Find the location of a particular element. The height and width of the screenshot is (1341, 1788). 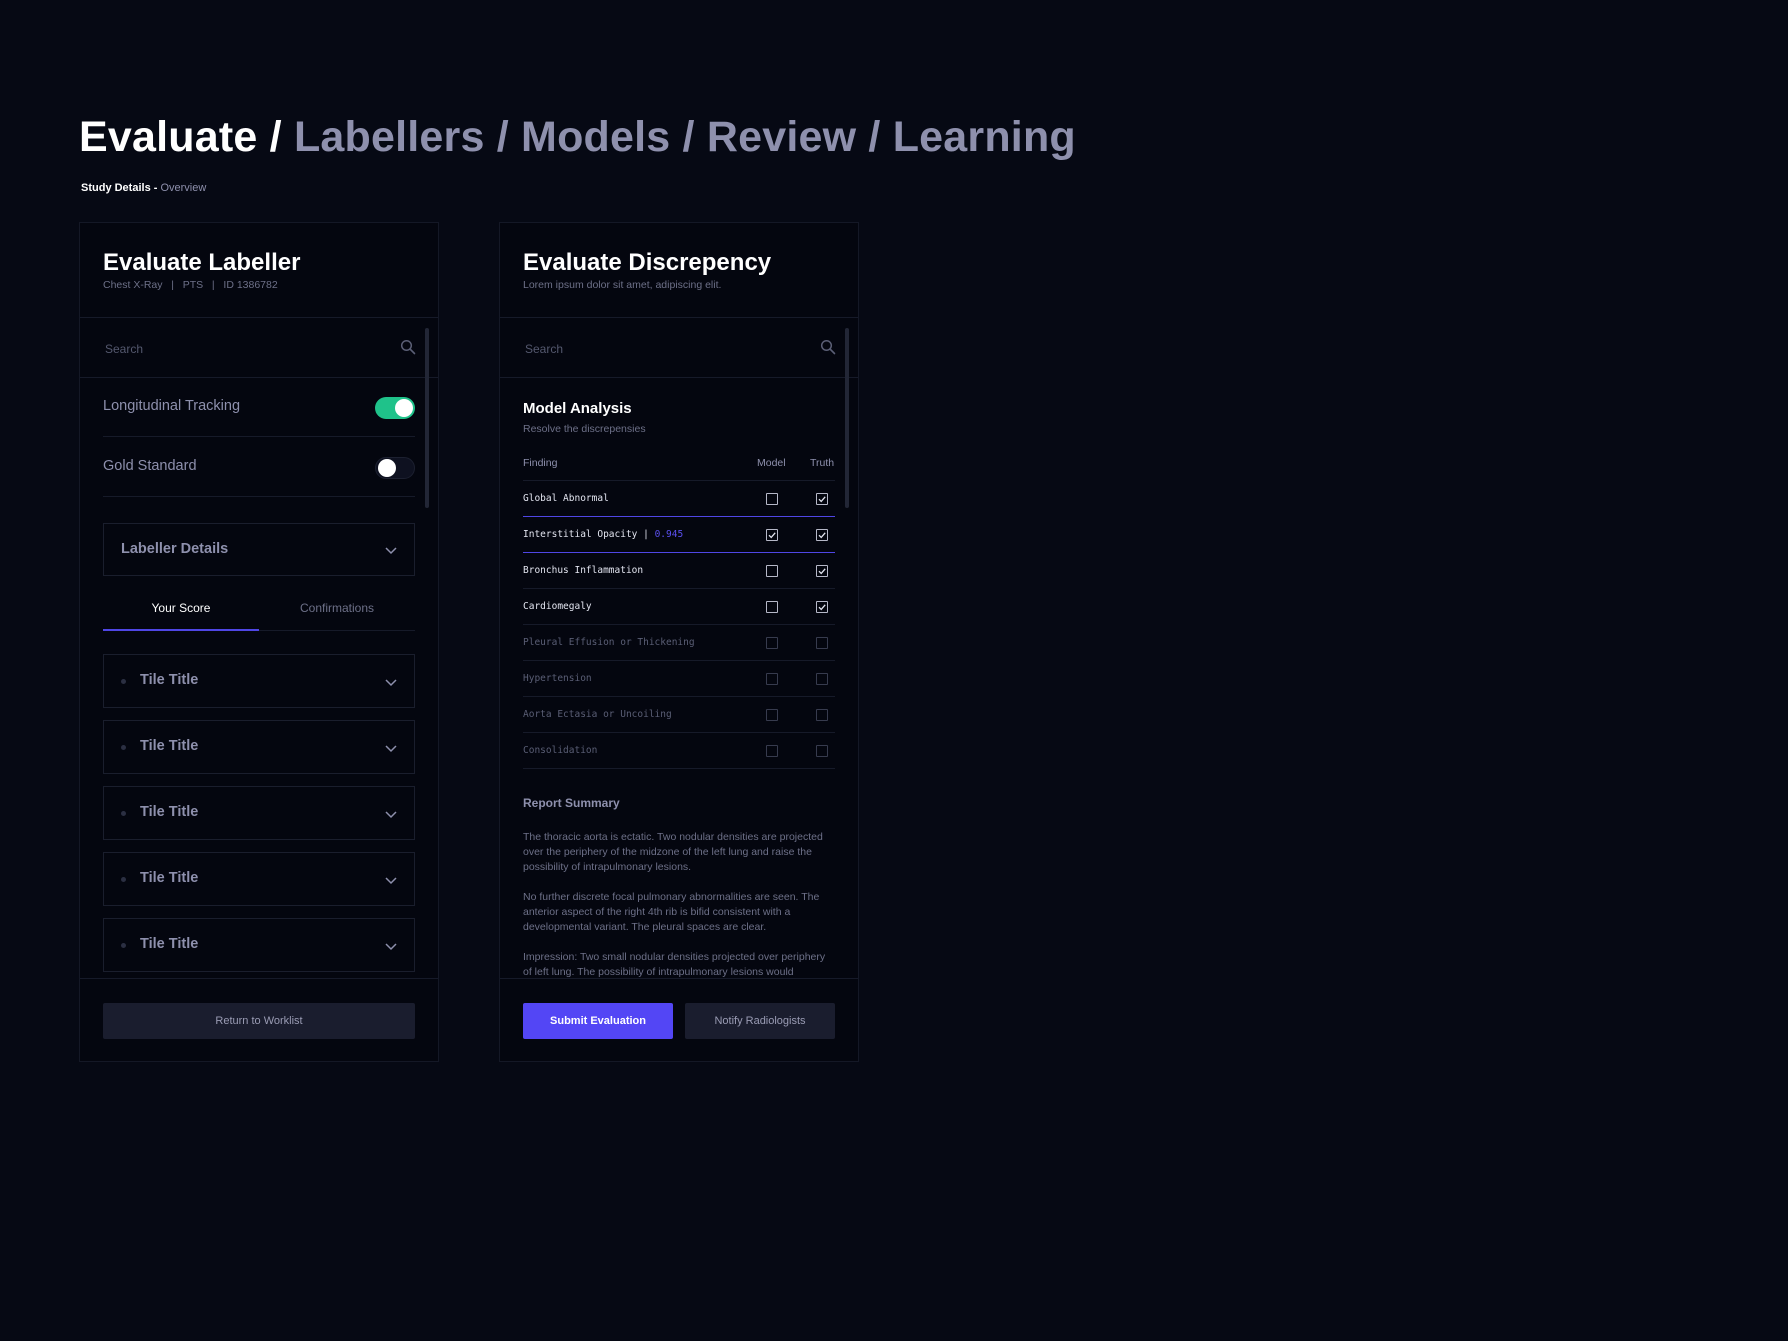

table-row: Hypertension is located at coordinates (679, 679).